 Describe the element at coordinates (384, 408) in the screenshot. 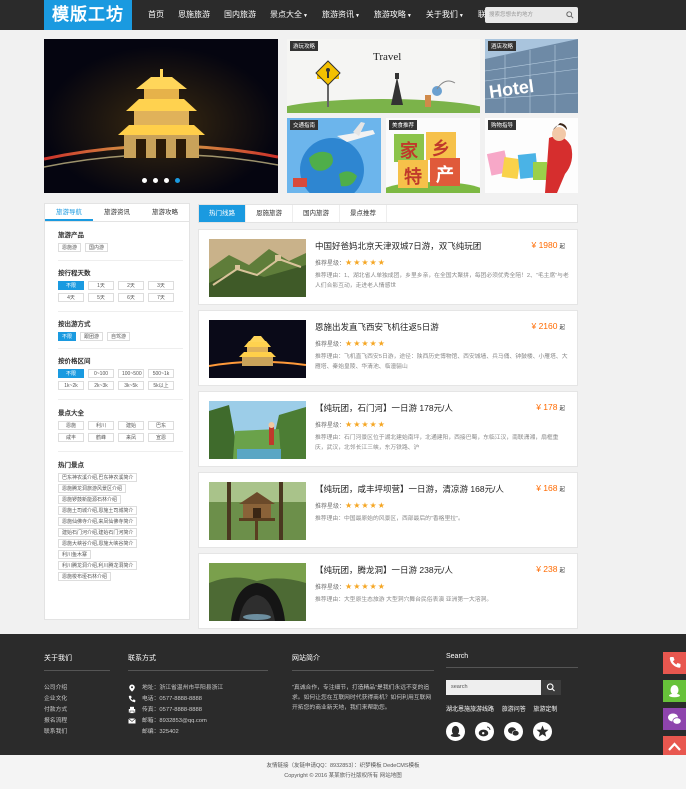

I see `route-title: 【纯玩团，石门河】一日游 178元/人` at that location.